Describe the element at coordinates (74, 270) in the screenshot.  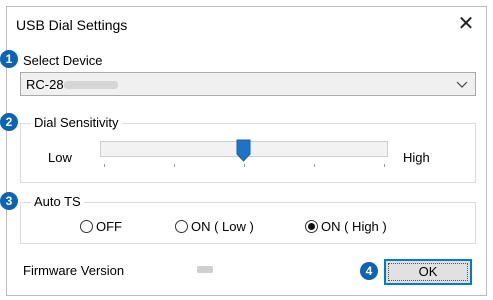
I see `firmware-version-label: Firmware Version` at that location.